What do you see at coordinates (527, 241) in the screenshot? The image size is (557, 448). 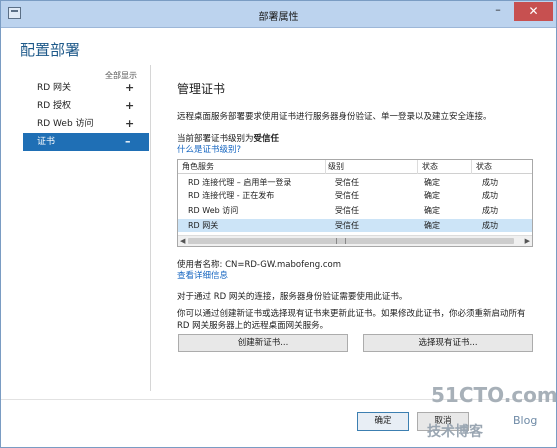 I see `scroll-right-arrow-icon: ▶` at bounding box center [527, 241].